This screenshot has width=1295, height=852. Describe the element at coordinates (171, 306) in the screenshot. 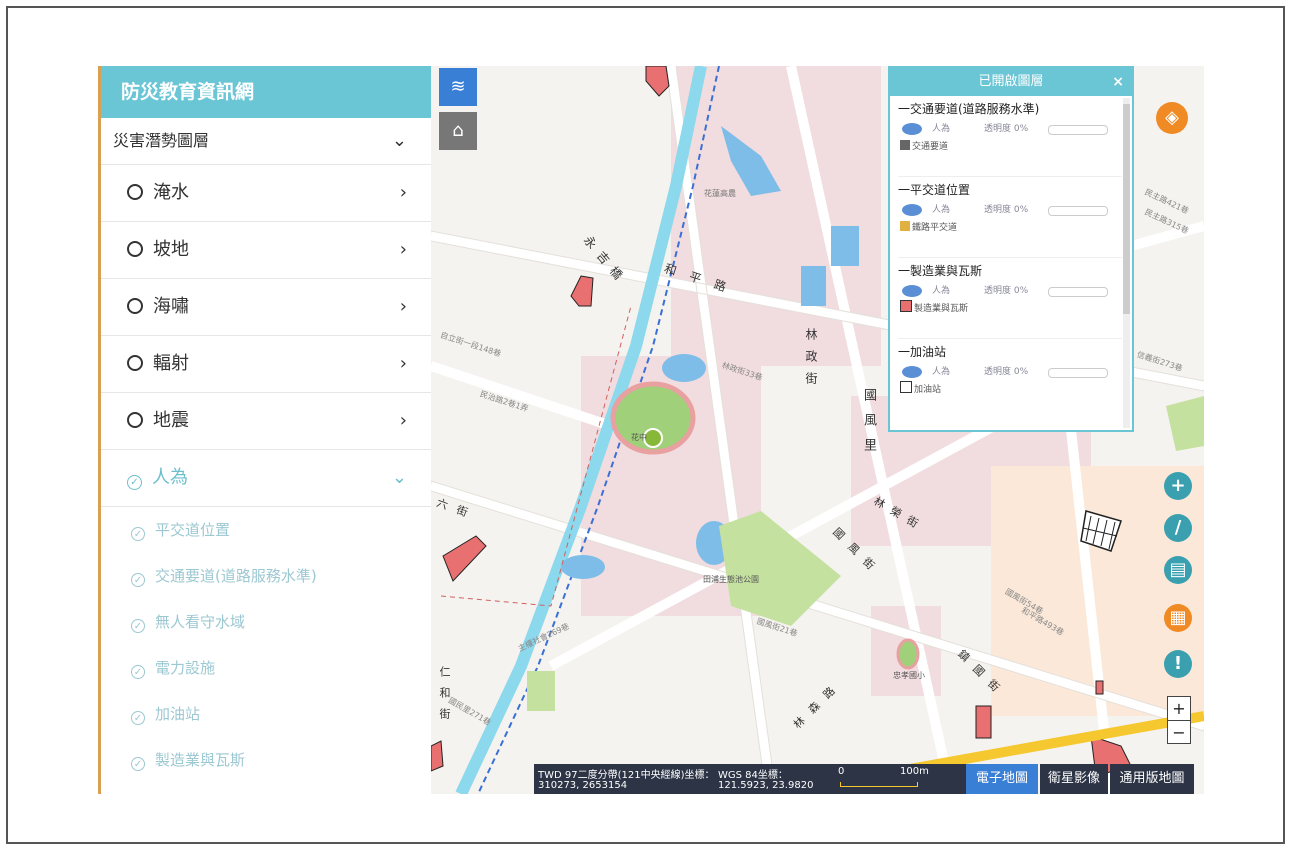

I see `sidebar-item-label: 海嘯` at that location.